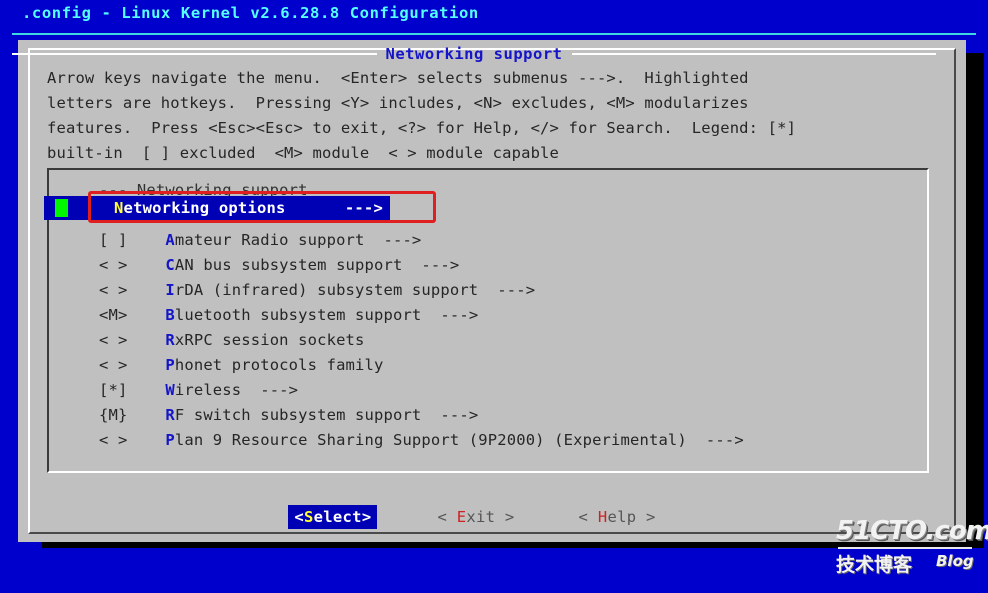 This screenshot has height=593, width=988. I want to click on menu-item-label: AN bus subsystem support, so click(288, 265).